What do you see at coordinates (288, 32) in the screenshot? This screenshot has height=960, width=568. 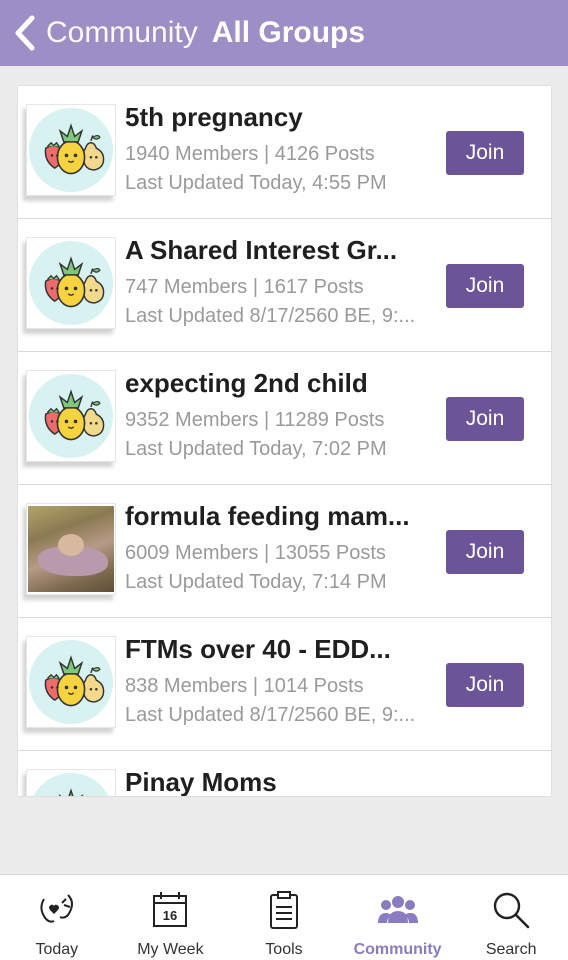 I see `page-title: All Groups` at bounding box center [288, 32].